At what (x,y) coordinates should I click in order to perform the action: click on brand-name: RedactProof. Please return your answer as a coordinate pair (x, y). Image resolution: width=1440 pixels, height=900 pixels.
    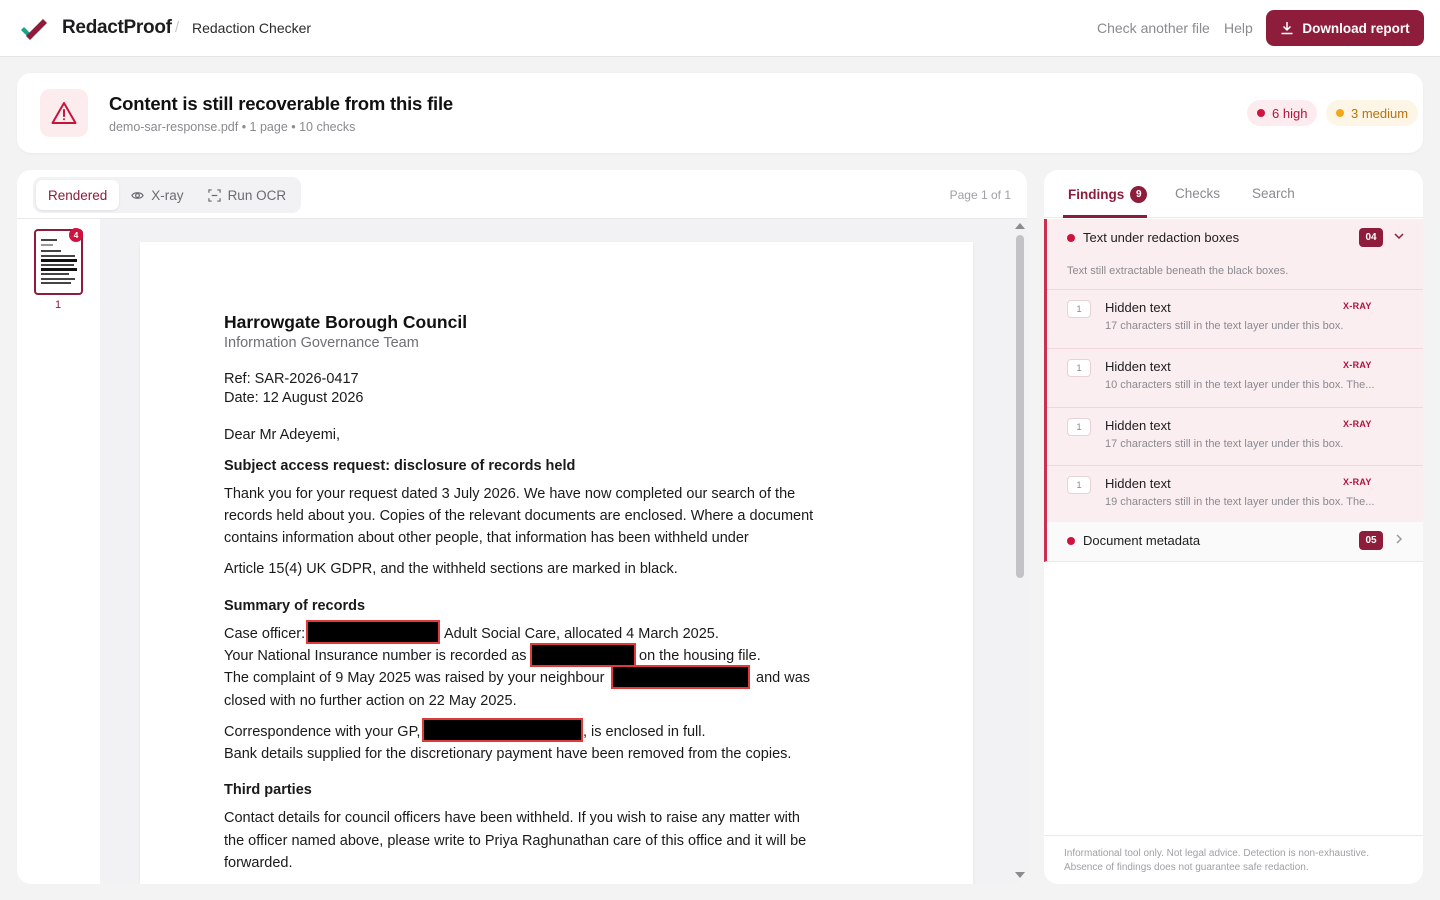
    Looking at the image, I should click on (117, 28).